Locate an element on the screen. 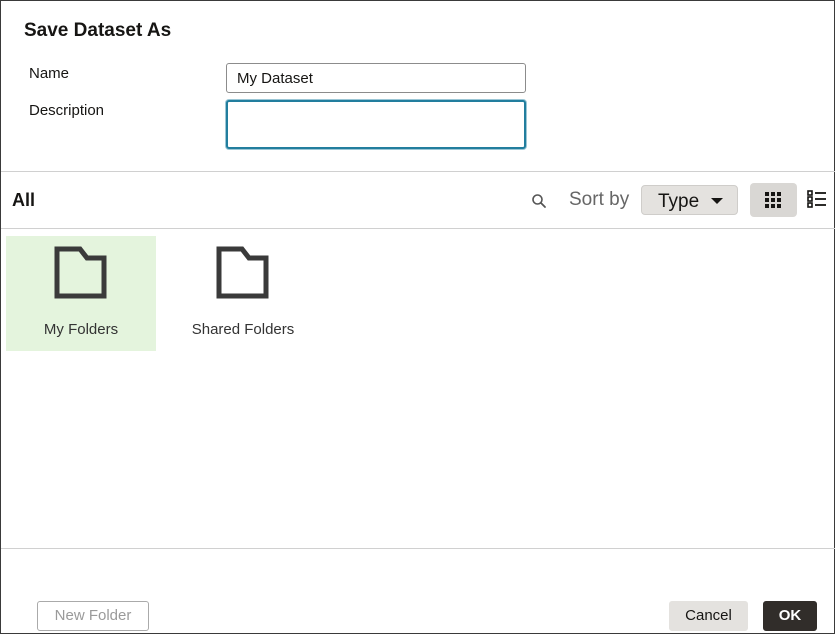  new-folder-button: New Folder is located at coordinates (93, 616).